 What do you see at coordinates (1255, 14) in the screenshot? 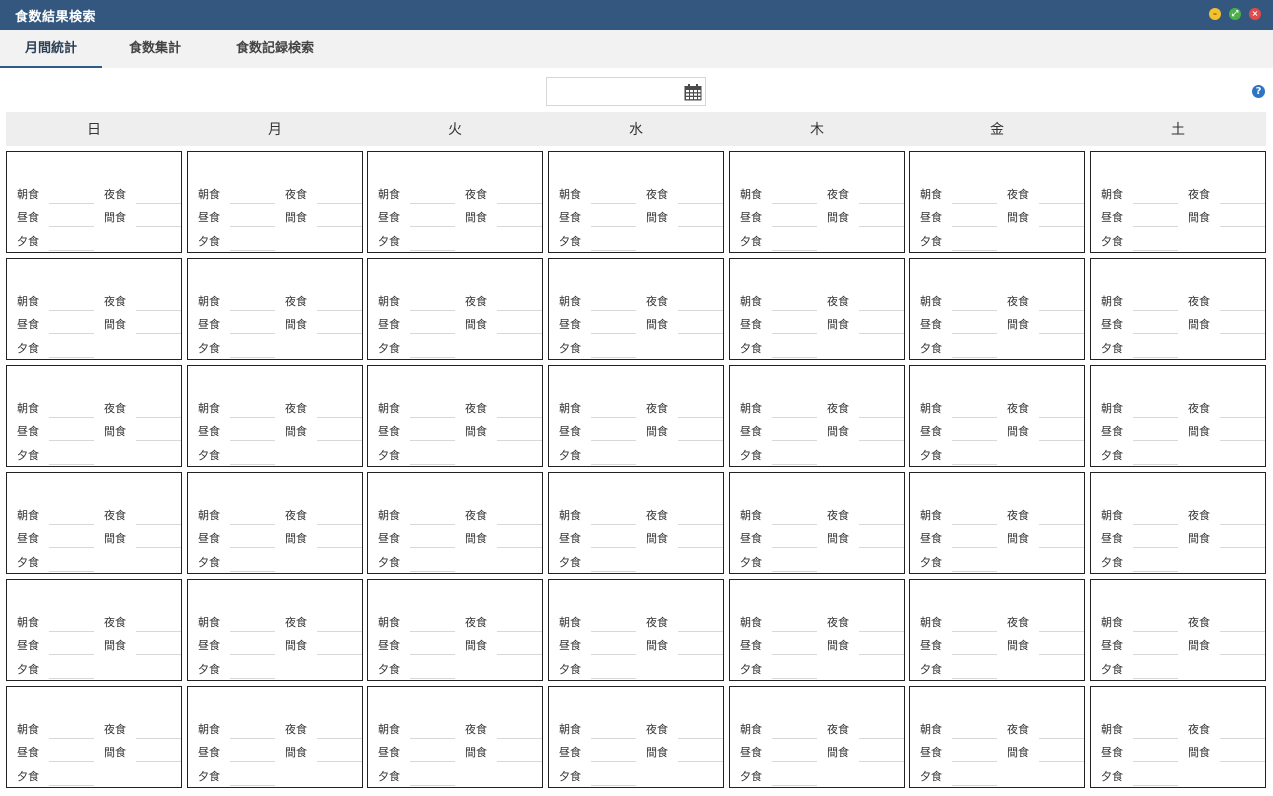
I see `close-button: ×` at bounding box center [1255, 14].